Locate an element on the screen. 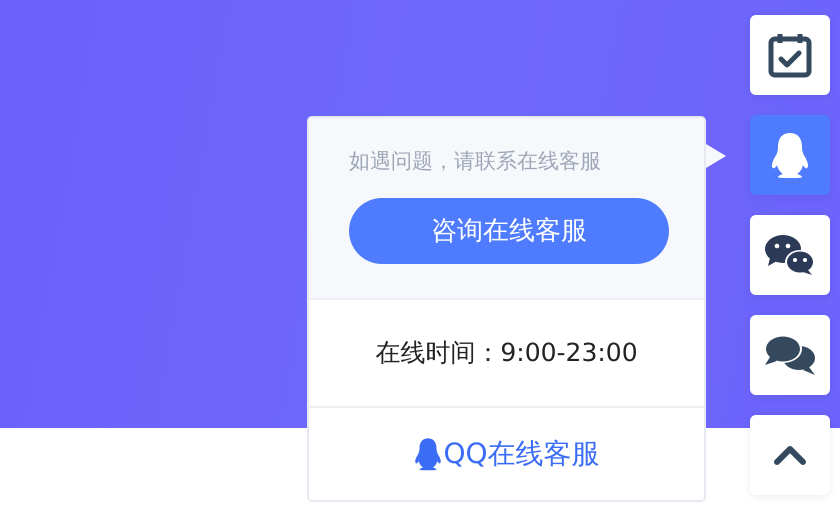 This screenshot has width=840, height=507. chat-bubbles-icon is located at coordinates (790, 355).